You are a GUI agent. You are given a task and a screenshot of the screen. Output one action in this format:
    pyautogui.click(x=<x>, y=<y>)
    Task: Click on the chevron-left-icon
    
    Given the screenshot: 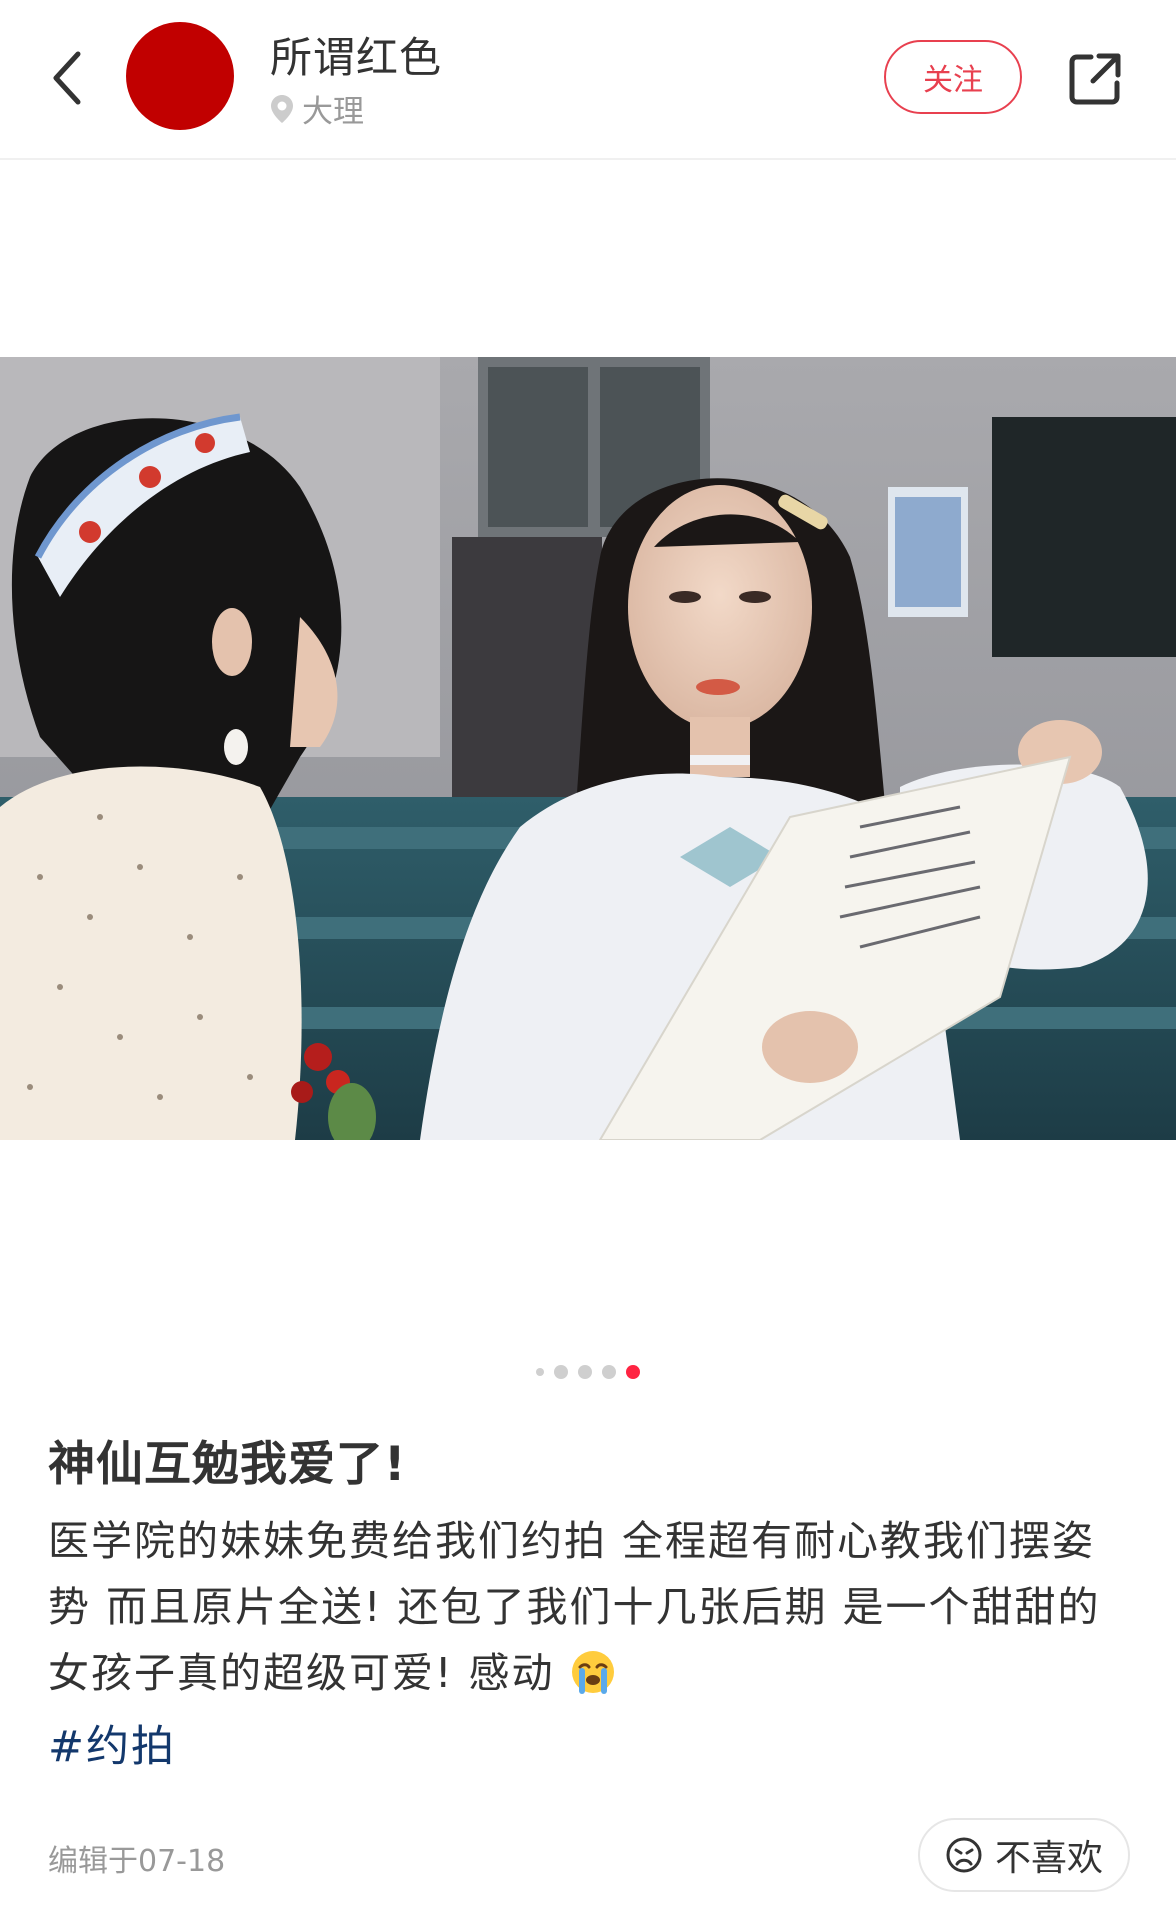 What is the action you would take?
    pyautogui.click(x=67, y=78)
    